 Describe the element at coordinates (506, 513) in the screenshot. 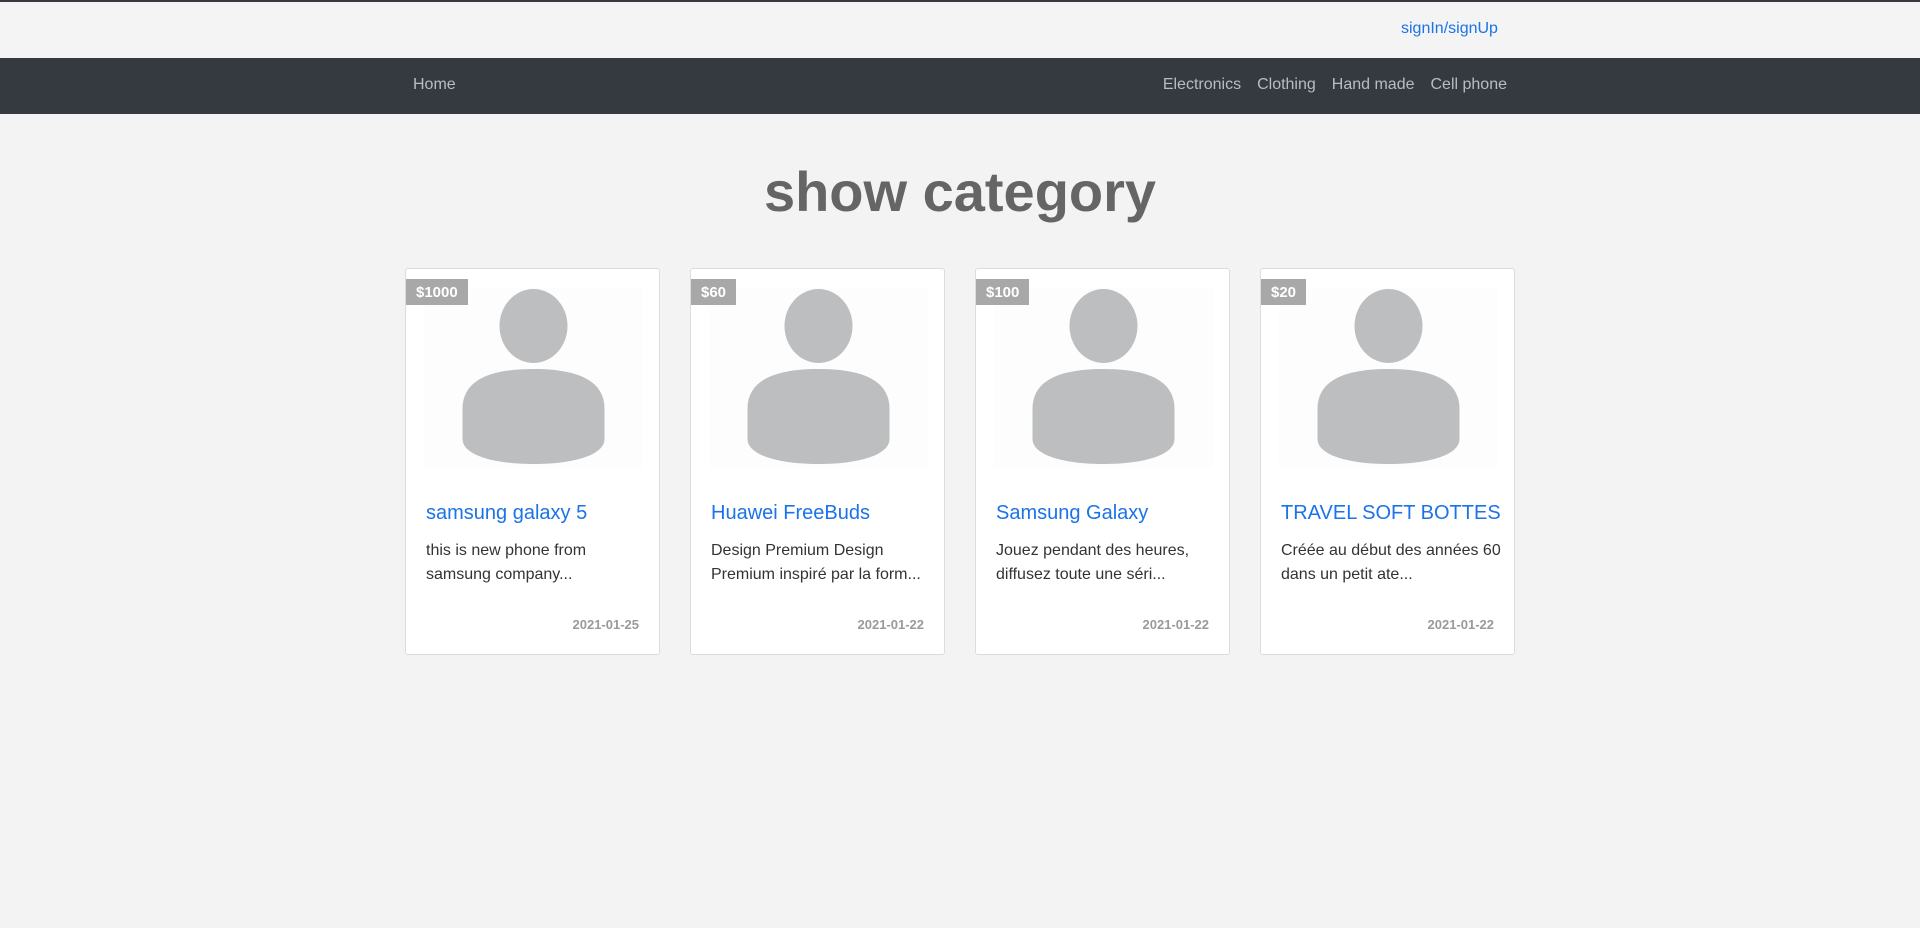

I see `product-title-link: samsung galaxy 5` at that location.